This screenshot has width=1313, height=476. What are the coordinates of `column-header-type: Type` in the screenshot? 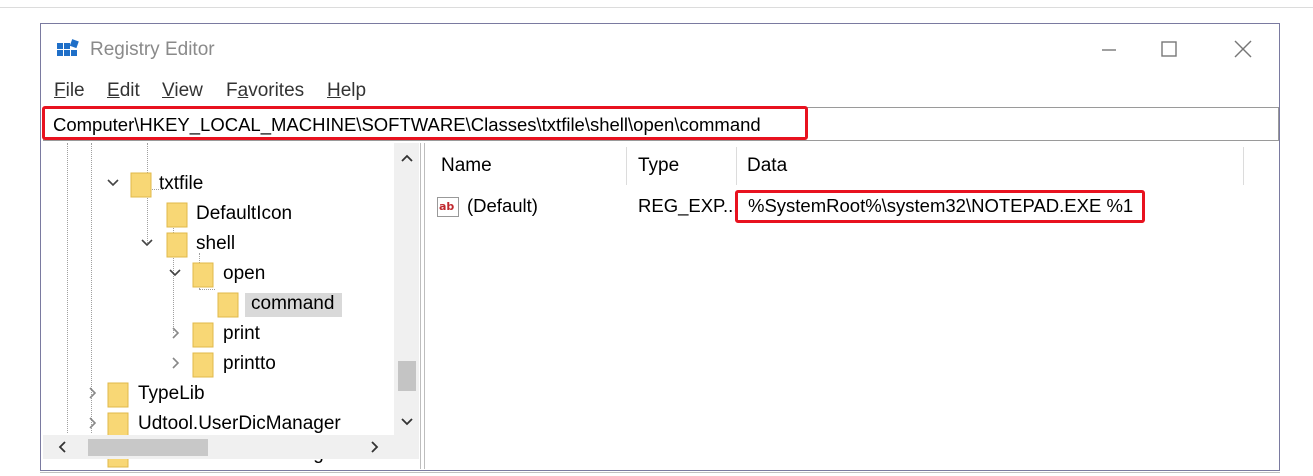 It's located at (658, 166).